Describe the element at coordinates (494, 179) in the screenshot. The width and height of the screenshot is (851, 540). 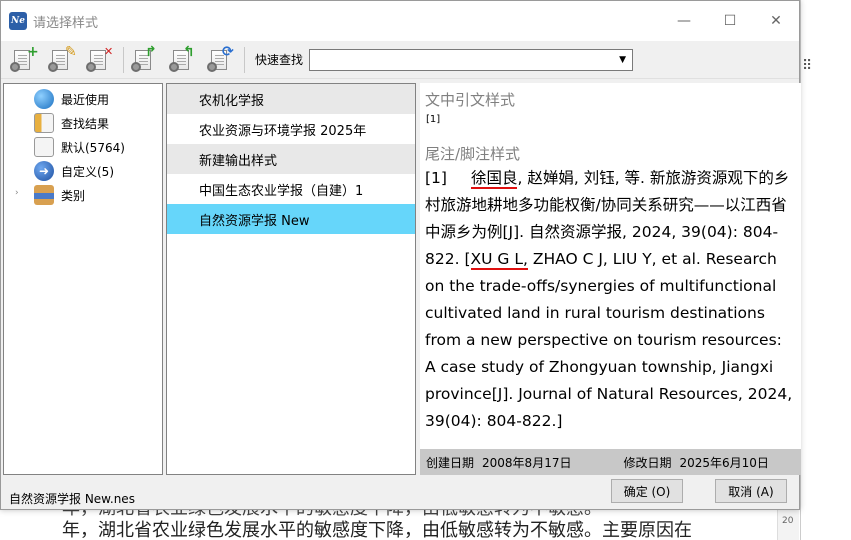
I see `ref-author-cn: 徐国良` at that location.